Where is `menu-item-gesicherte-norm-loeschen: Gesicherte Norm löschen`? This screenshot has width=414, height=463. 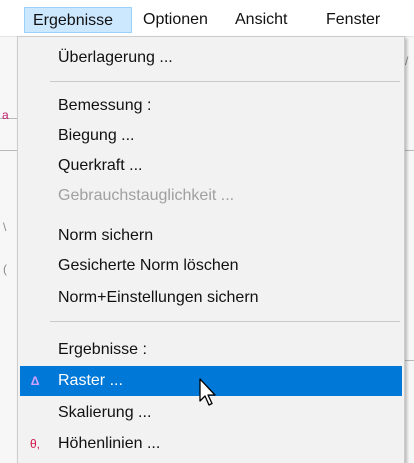 menu-item-gesicherte-norm-loeschen: Gesicherte Norm löschen is located at coordinates (211, 266).